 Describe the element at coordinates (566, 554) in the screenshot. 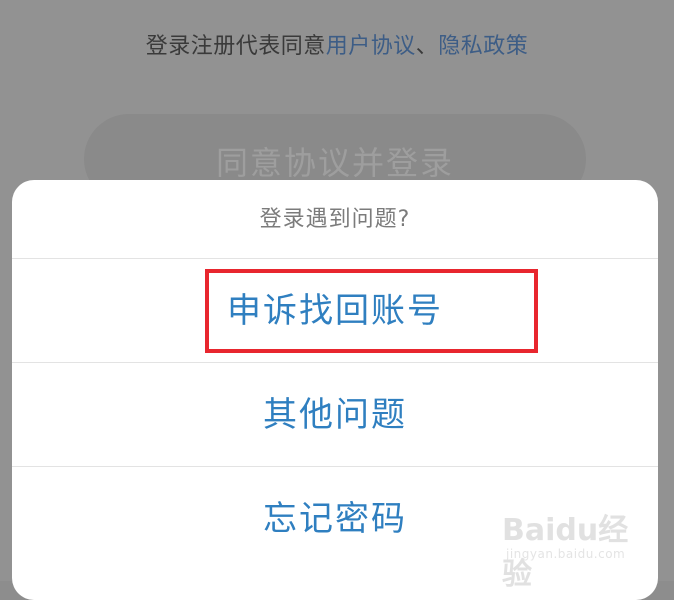

I see `watermark-url: jingyan.baidu.com` at that location.